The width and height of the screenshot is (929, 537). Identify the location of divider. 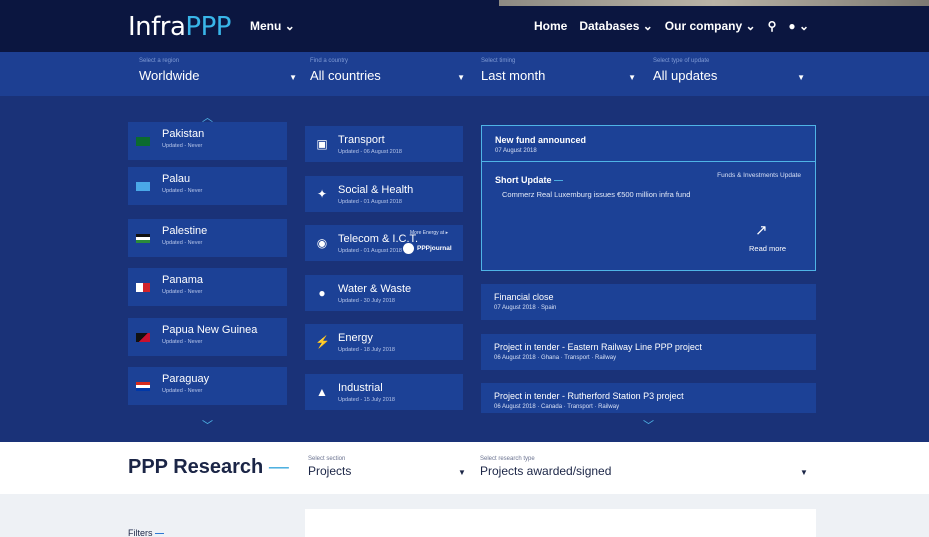
(648, 161).